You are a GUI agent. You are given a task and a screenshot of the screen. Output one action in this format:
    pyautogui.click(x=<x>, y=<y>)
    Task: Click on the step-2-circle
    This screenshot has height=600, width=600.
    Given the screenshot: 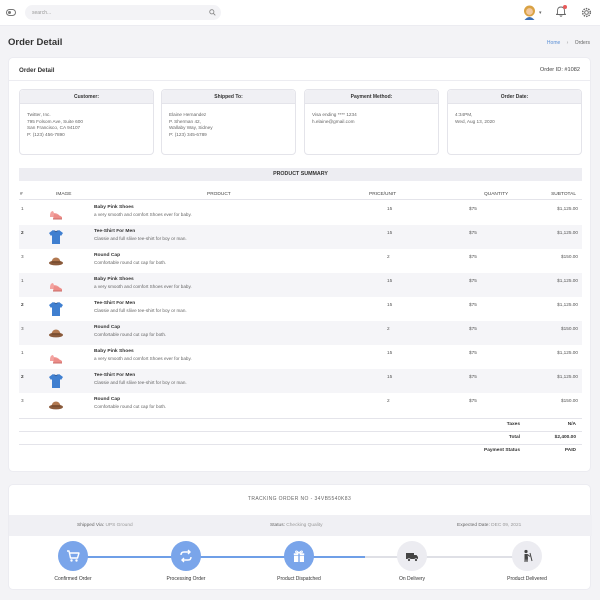 What is the action you would take?
    pyautogui.click(x=186, y=556)
    